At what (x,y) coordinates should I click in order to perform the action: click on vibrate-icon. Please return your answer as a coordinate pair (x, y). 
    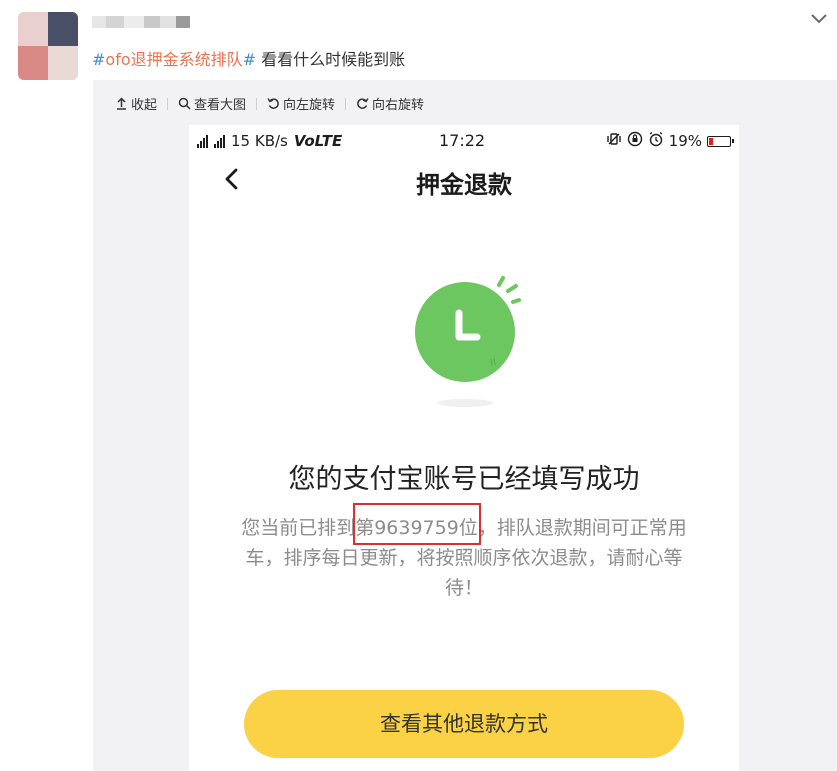
    Looking at the image, I should click on (614, 141).